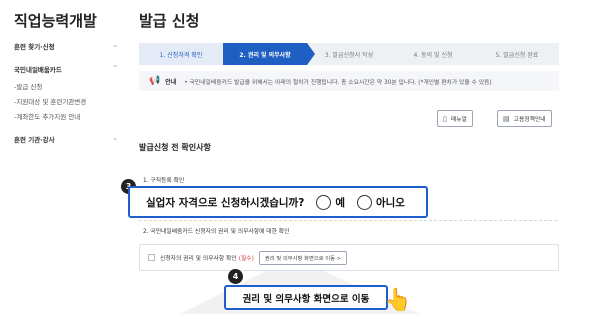 This screenshot has height=320, width=600. What do you see at coordinates (171, 82) in the screenshot?
I see `notice-label: 안내` at bounding box center [171, 82].